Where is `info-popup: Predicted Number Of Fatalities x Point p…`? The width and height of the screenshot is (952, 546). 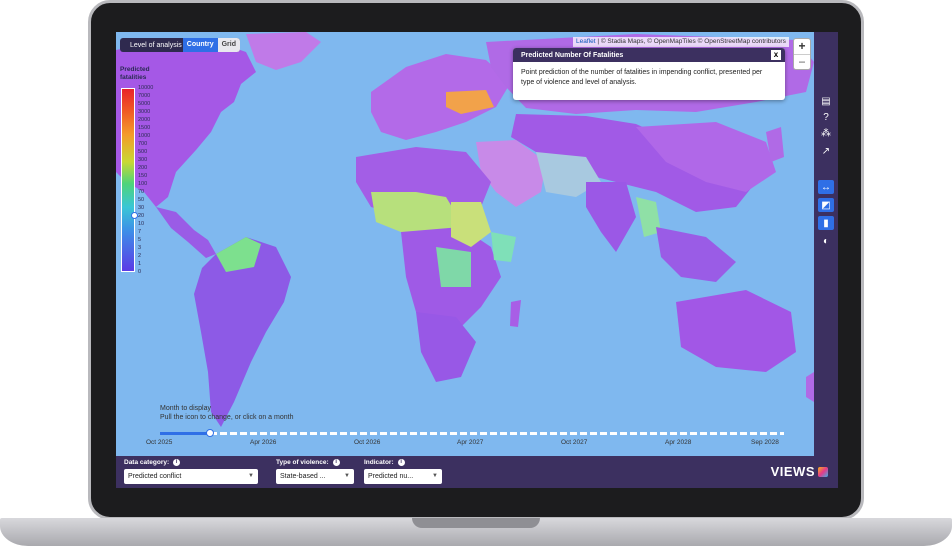 info-popup: Predicted Number Of Fatalities x Point p… is located at coordinates (649, 74).